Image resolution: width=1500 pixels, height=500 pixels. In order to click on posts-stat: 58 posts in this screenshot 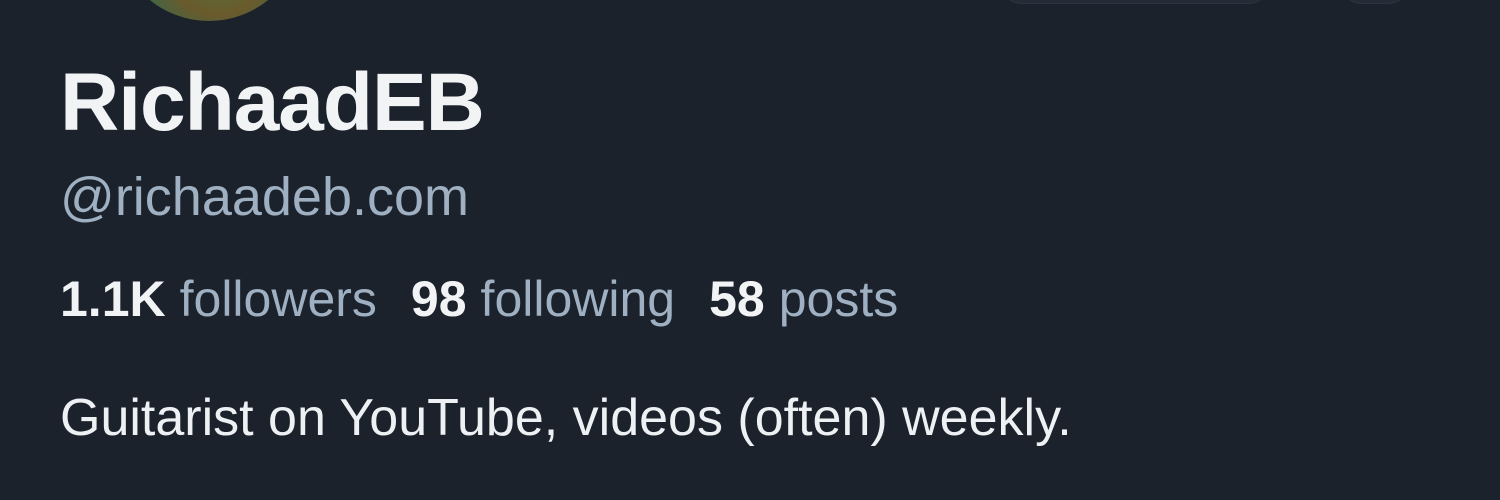, I will do `click(803, 299)`.